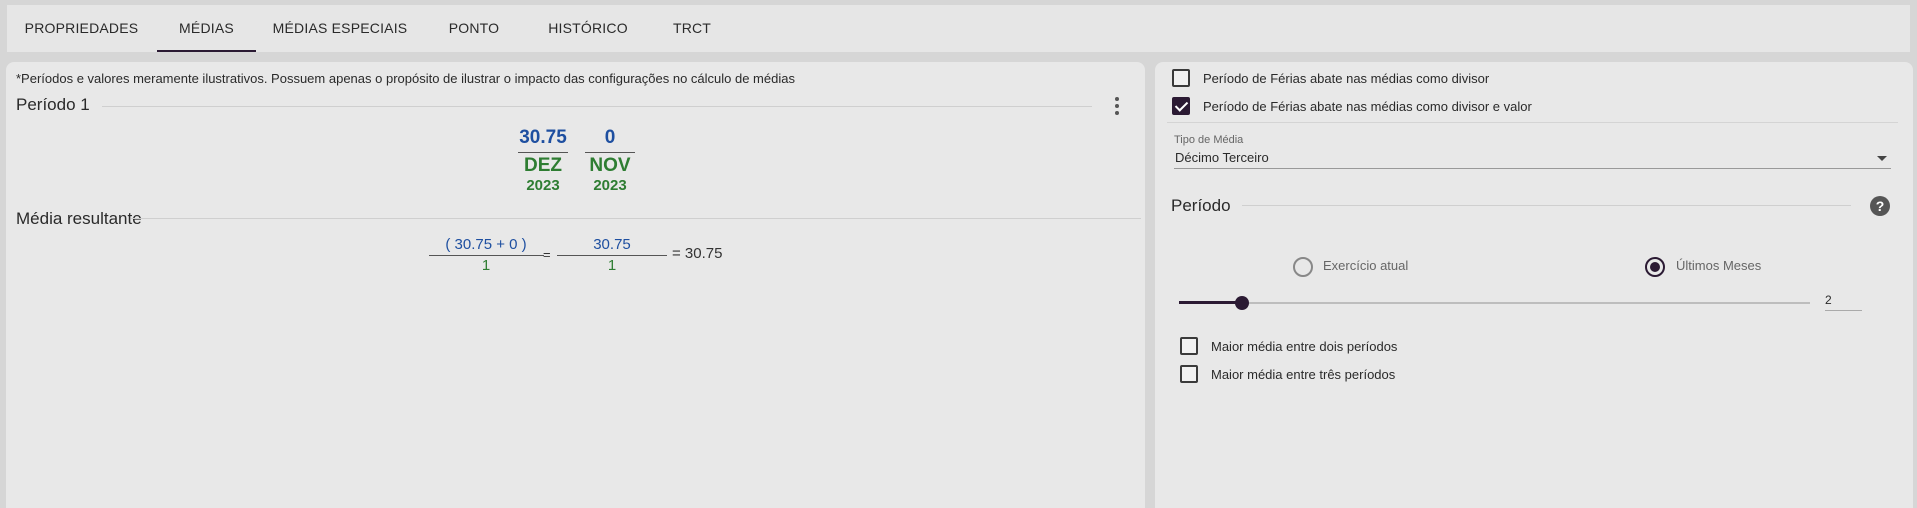  I want to click on slider-fill, so click(1211, 302).